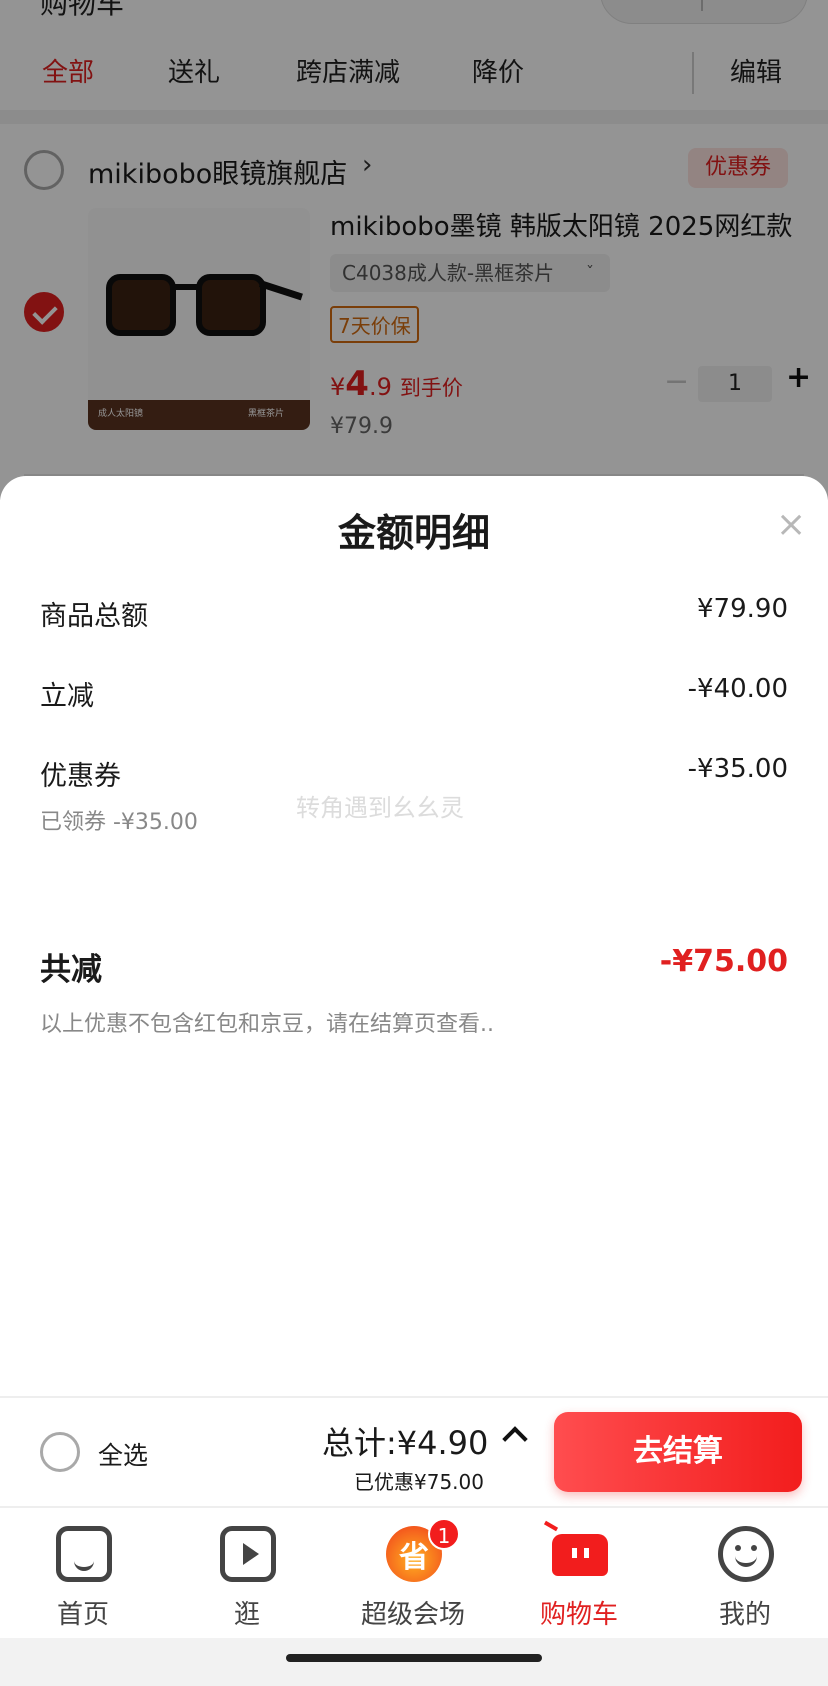 This screenshot has width=828, height=1686. What do you see at coordinates (791, 524) in the screenshot?
I see `close-icon: ×` at bounding box center [791, 524].